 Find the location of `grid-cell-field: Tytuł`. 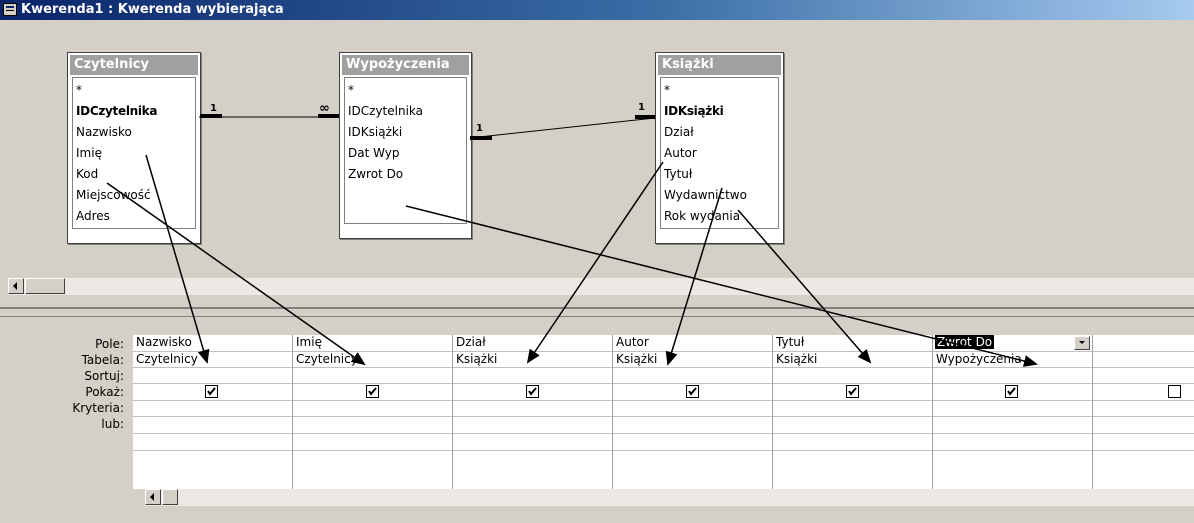

grid-cell-field: Tytuł is located at coordinates (853, 343).